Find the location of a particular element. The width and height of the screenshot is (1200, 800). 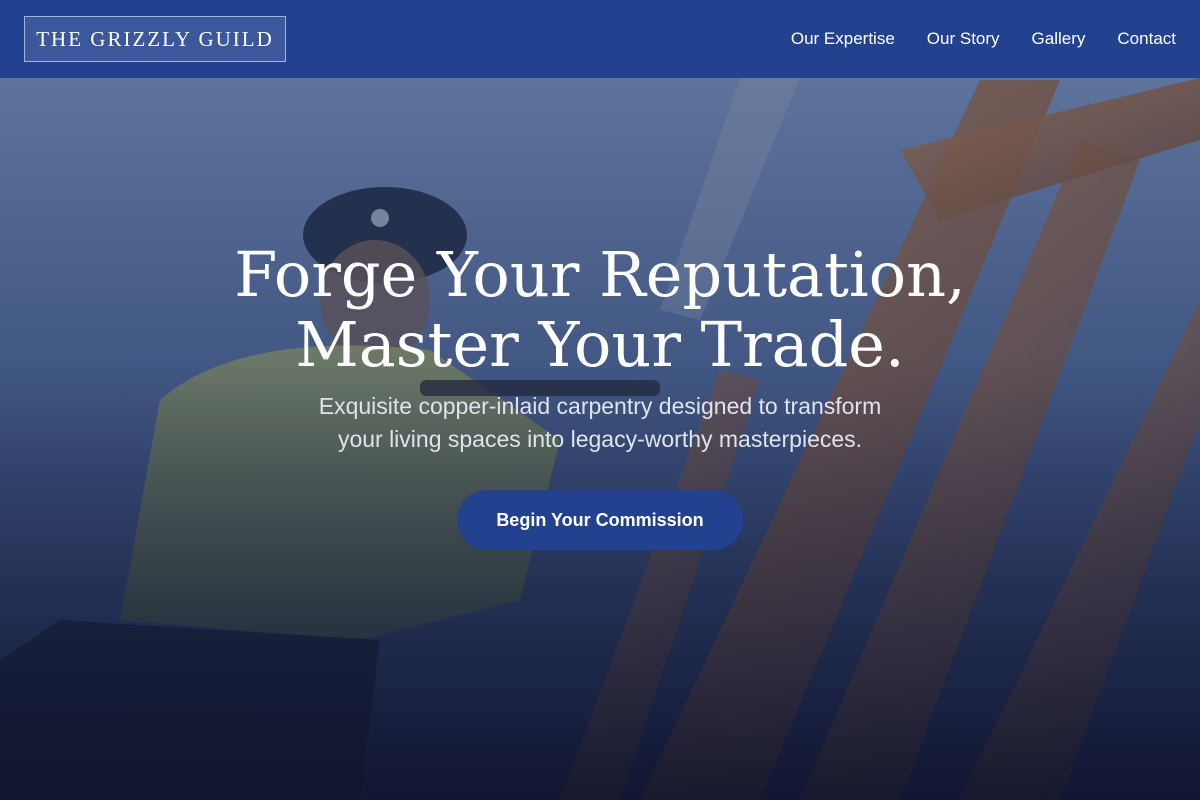

nav-link-gallery: Gallery is located at coordinates (1059, 39).